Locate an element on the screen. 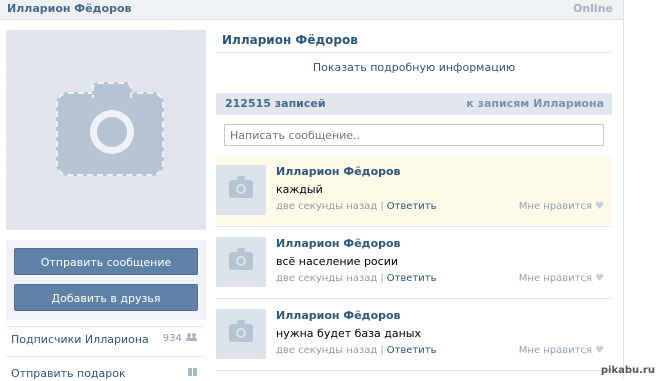 The width and height of the screenshot is (657, 381). post-text: каждый is located at coordinates (299, 189).